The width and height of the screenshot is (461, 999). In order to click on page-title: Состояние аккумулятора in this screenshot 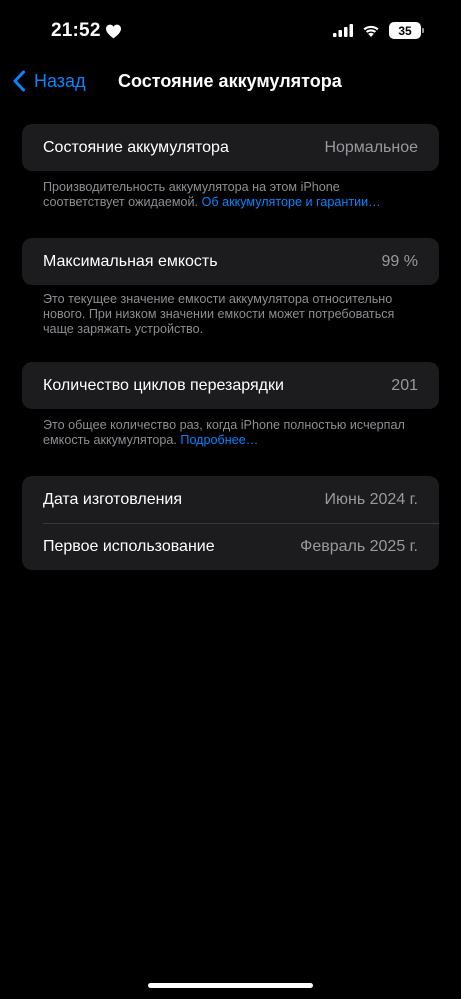, I will do `click(230, 81)`.